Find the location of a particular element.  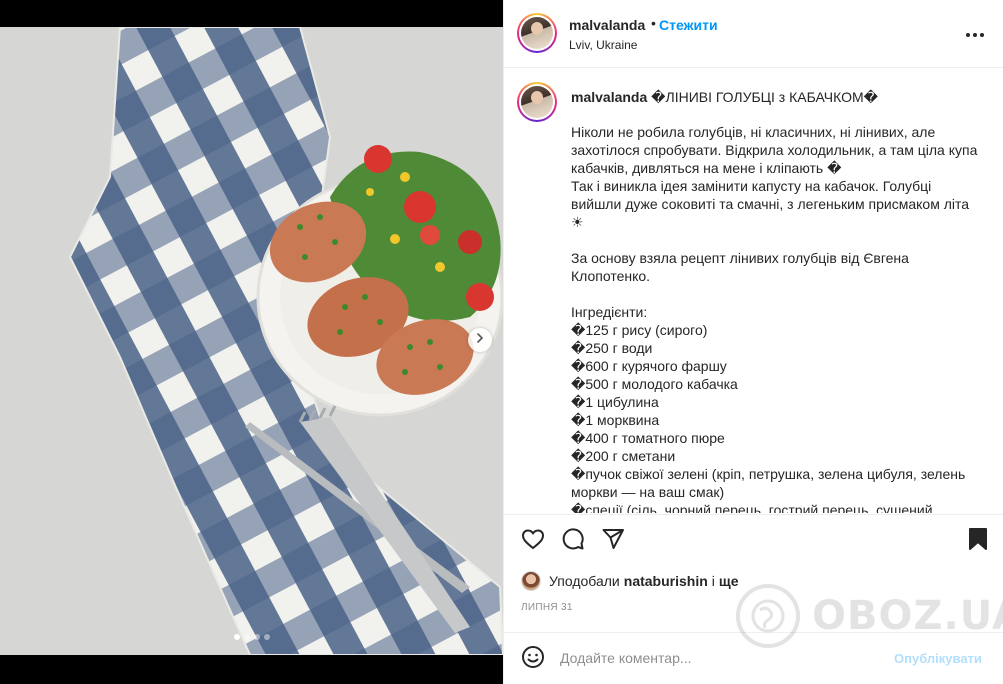

share-button is located at coordinates (613, 541).